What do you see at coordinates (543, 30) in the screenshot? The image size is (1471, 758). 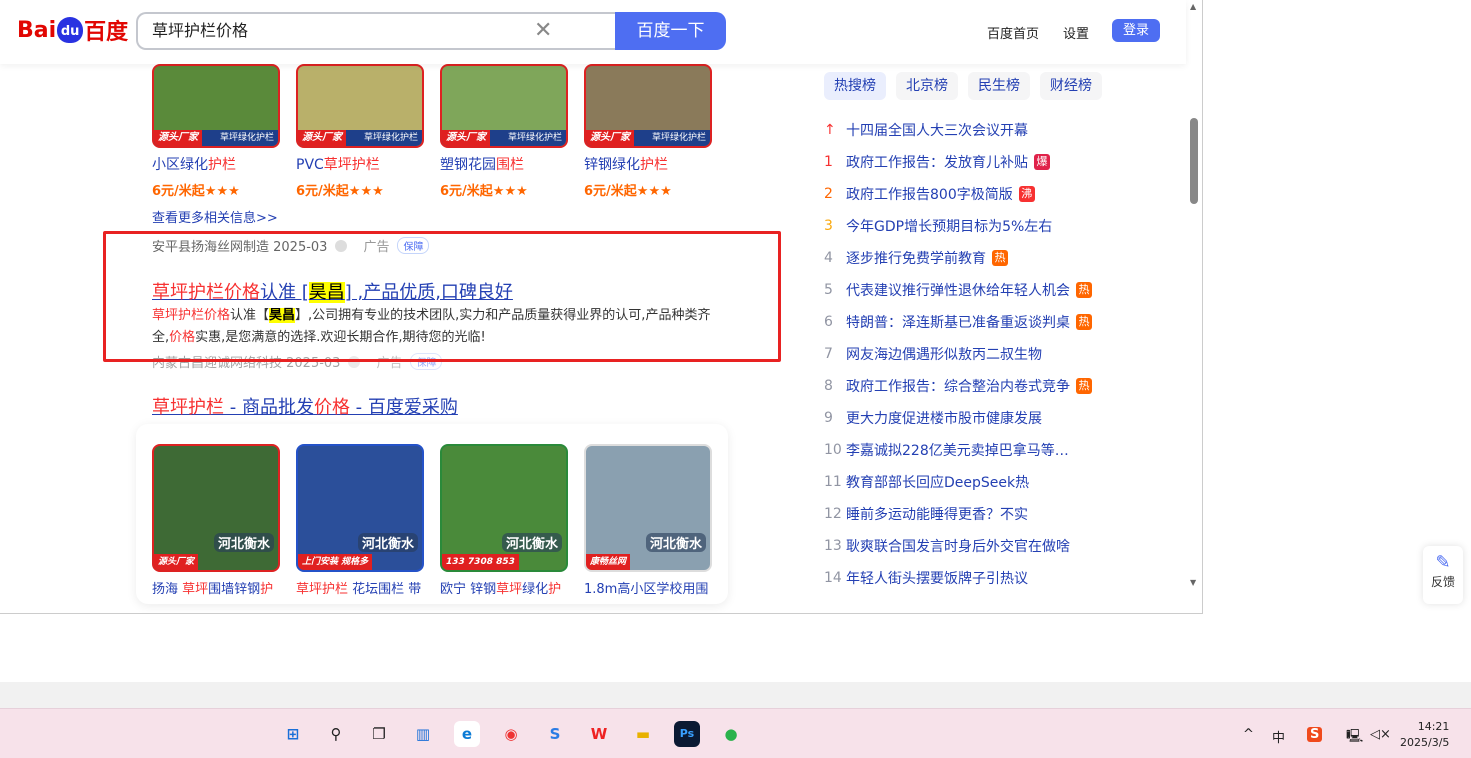 I see `clear-icon: ✕` at bounding box center [543, 30].